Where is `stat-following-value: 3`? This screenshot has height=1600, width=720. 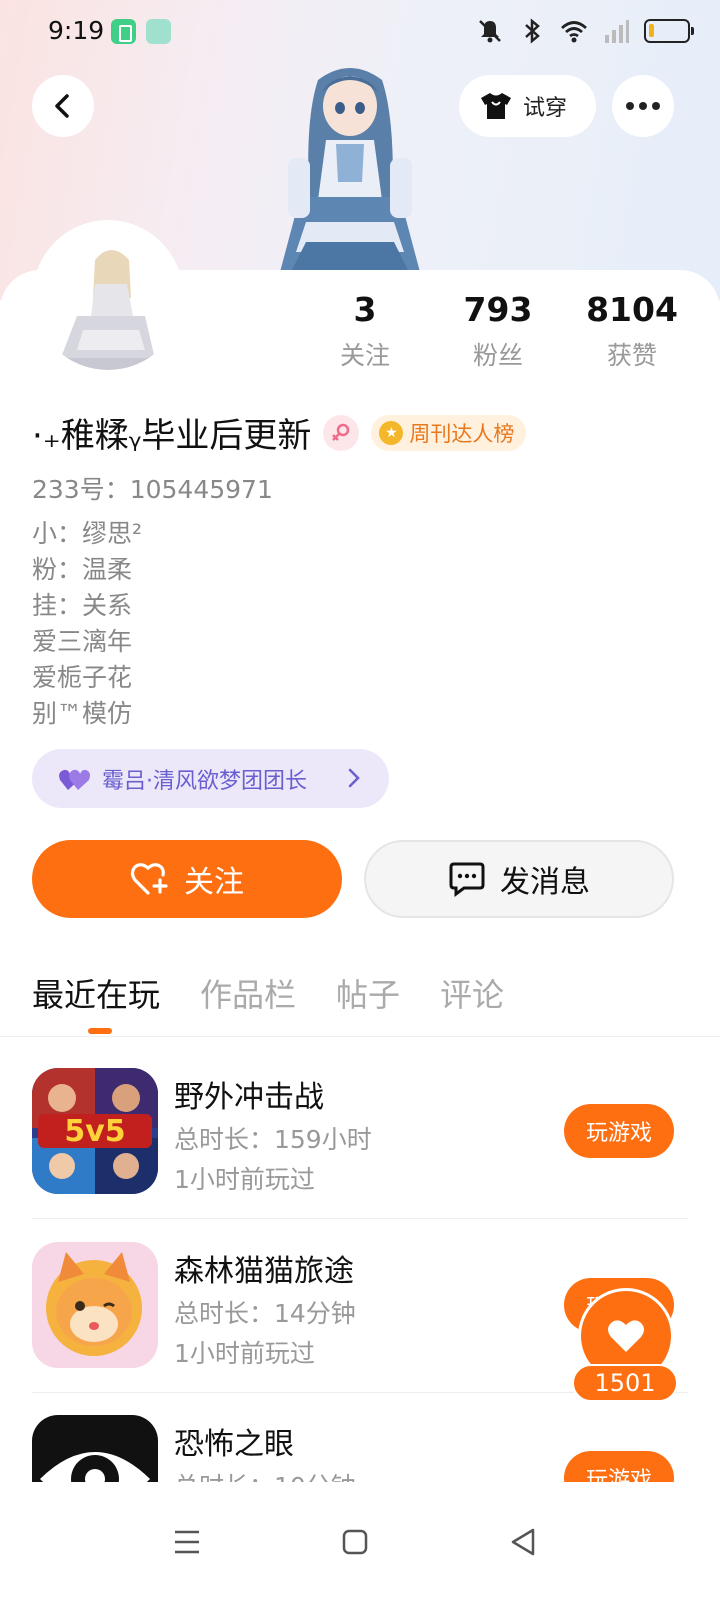 stat-following-value: 3 is located at coordinates (365, 309).